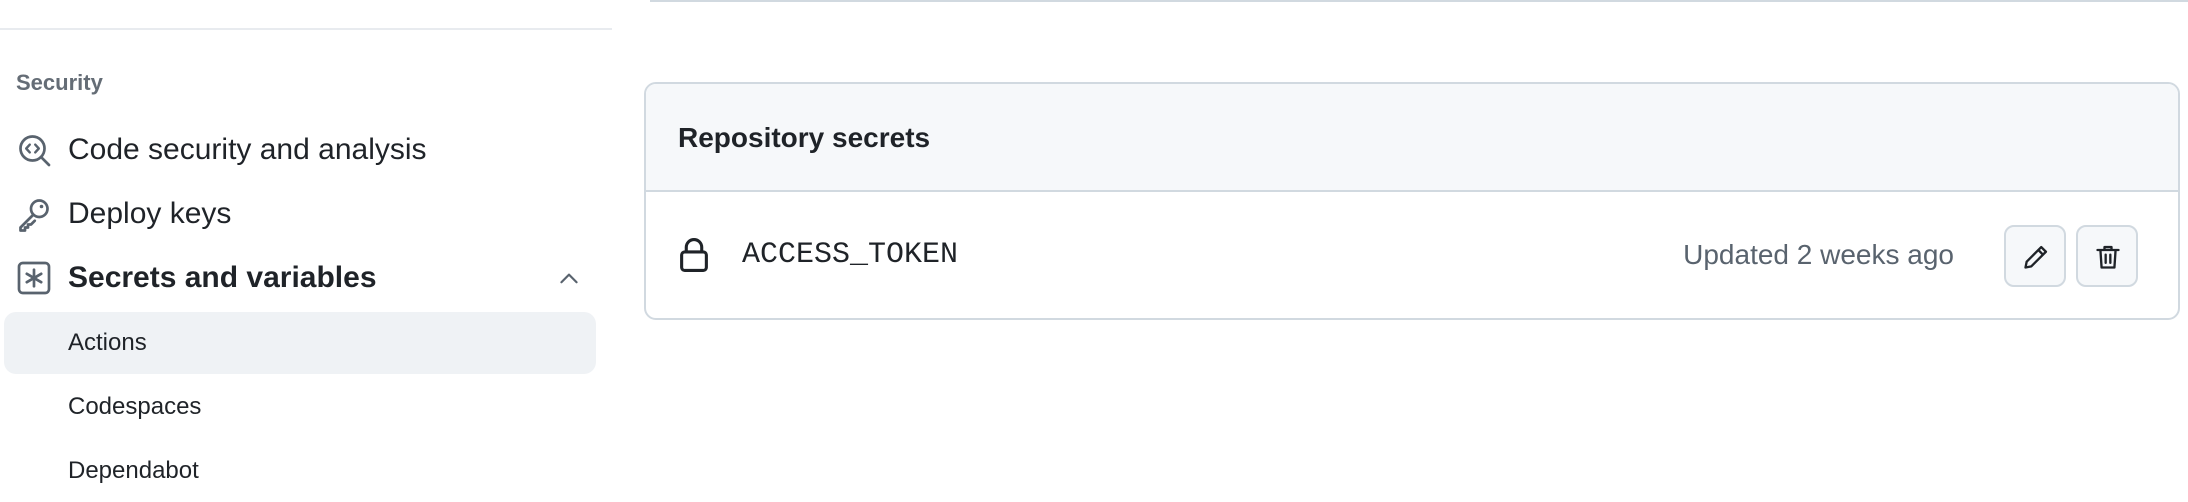 The image size is (2188, 502). I want to click on edit-secret-button, so click(2035, 256).